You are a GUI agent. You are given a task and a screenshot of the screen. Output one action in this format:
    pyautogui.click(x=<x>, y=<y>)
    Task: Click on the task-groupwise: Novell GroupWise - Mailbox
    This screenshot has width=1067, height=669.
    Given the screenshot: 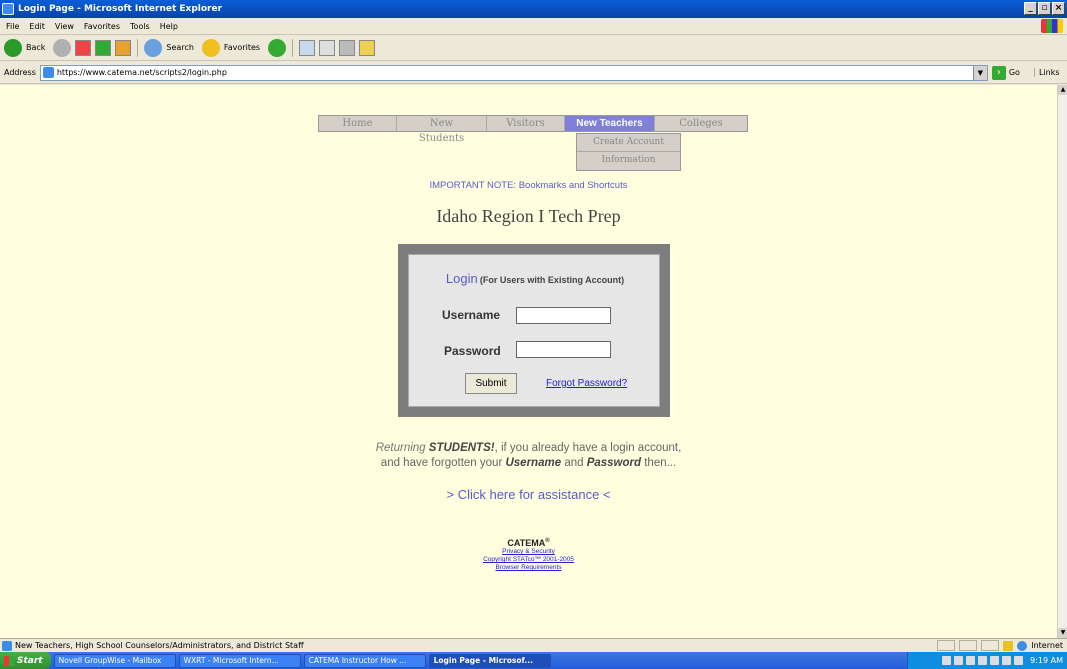 What is the action you would take?
    pyautogui.click(x=114, y=660)
    